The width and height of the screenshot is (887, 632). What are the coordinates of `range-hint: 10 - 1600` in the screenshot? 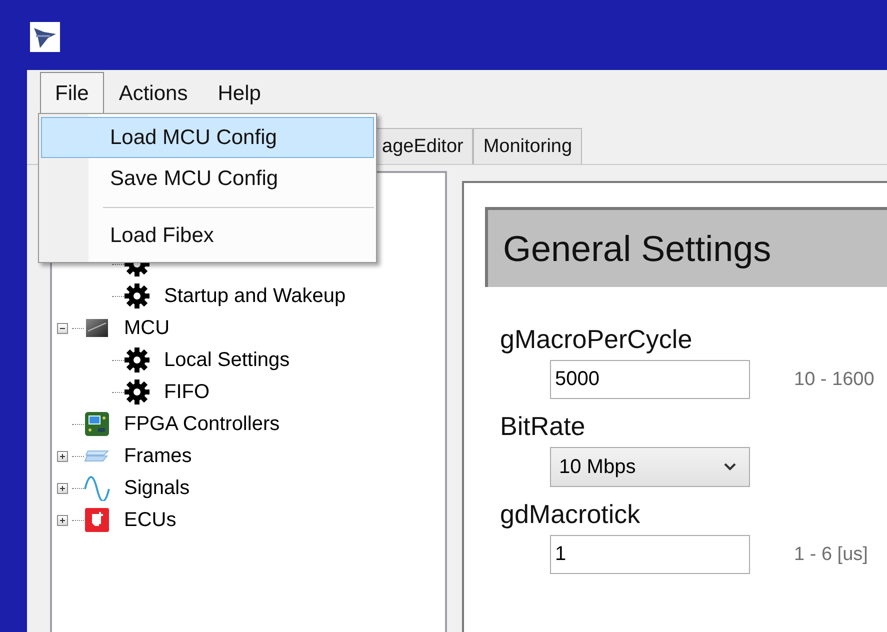 It's located at (834, 379).